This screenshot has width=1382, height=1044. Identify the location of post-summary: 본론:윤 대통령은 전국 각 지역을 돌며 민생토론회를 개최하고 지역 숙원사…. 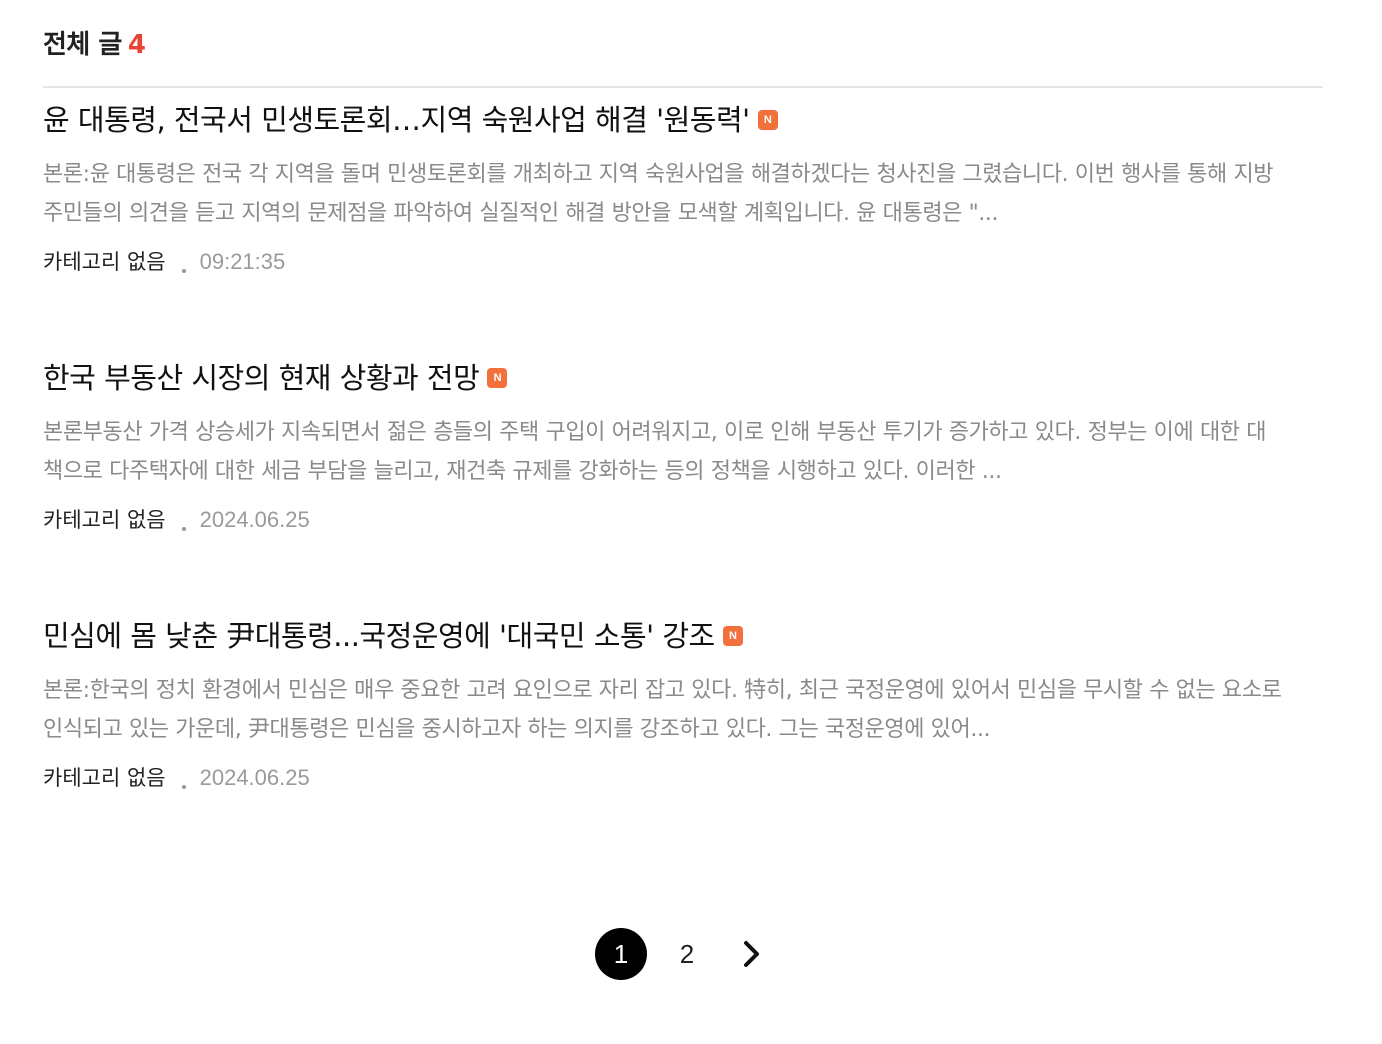
(663, 194).